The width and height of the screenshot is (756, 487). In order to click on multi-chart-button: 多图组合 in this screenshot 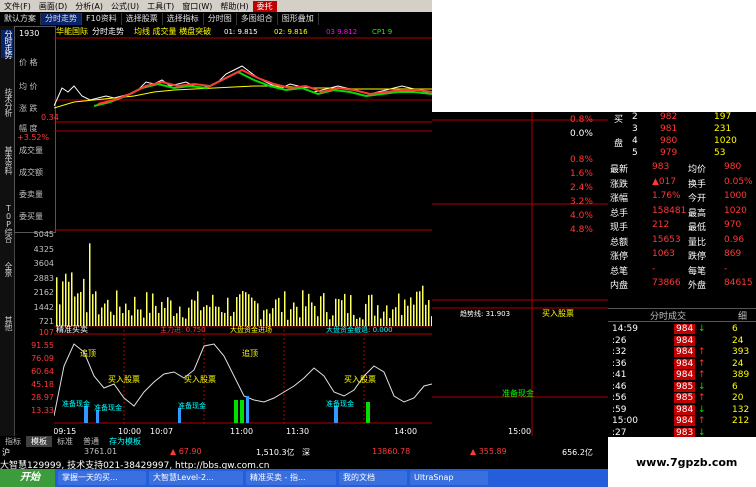, I will do `click(257, 19)`.